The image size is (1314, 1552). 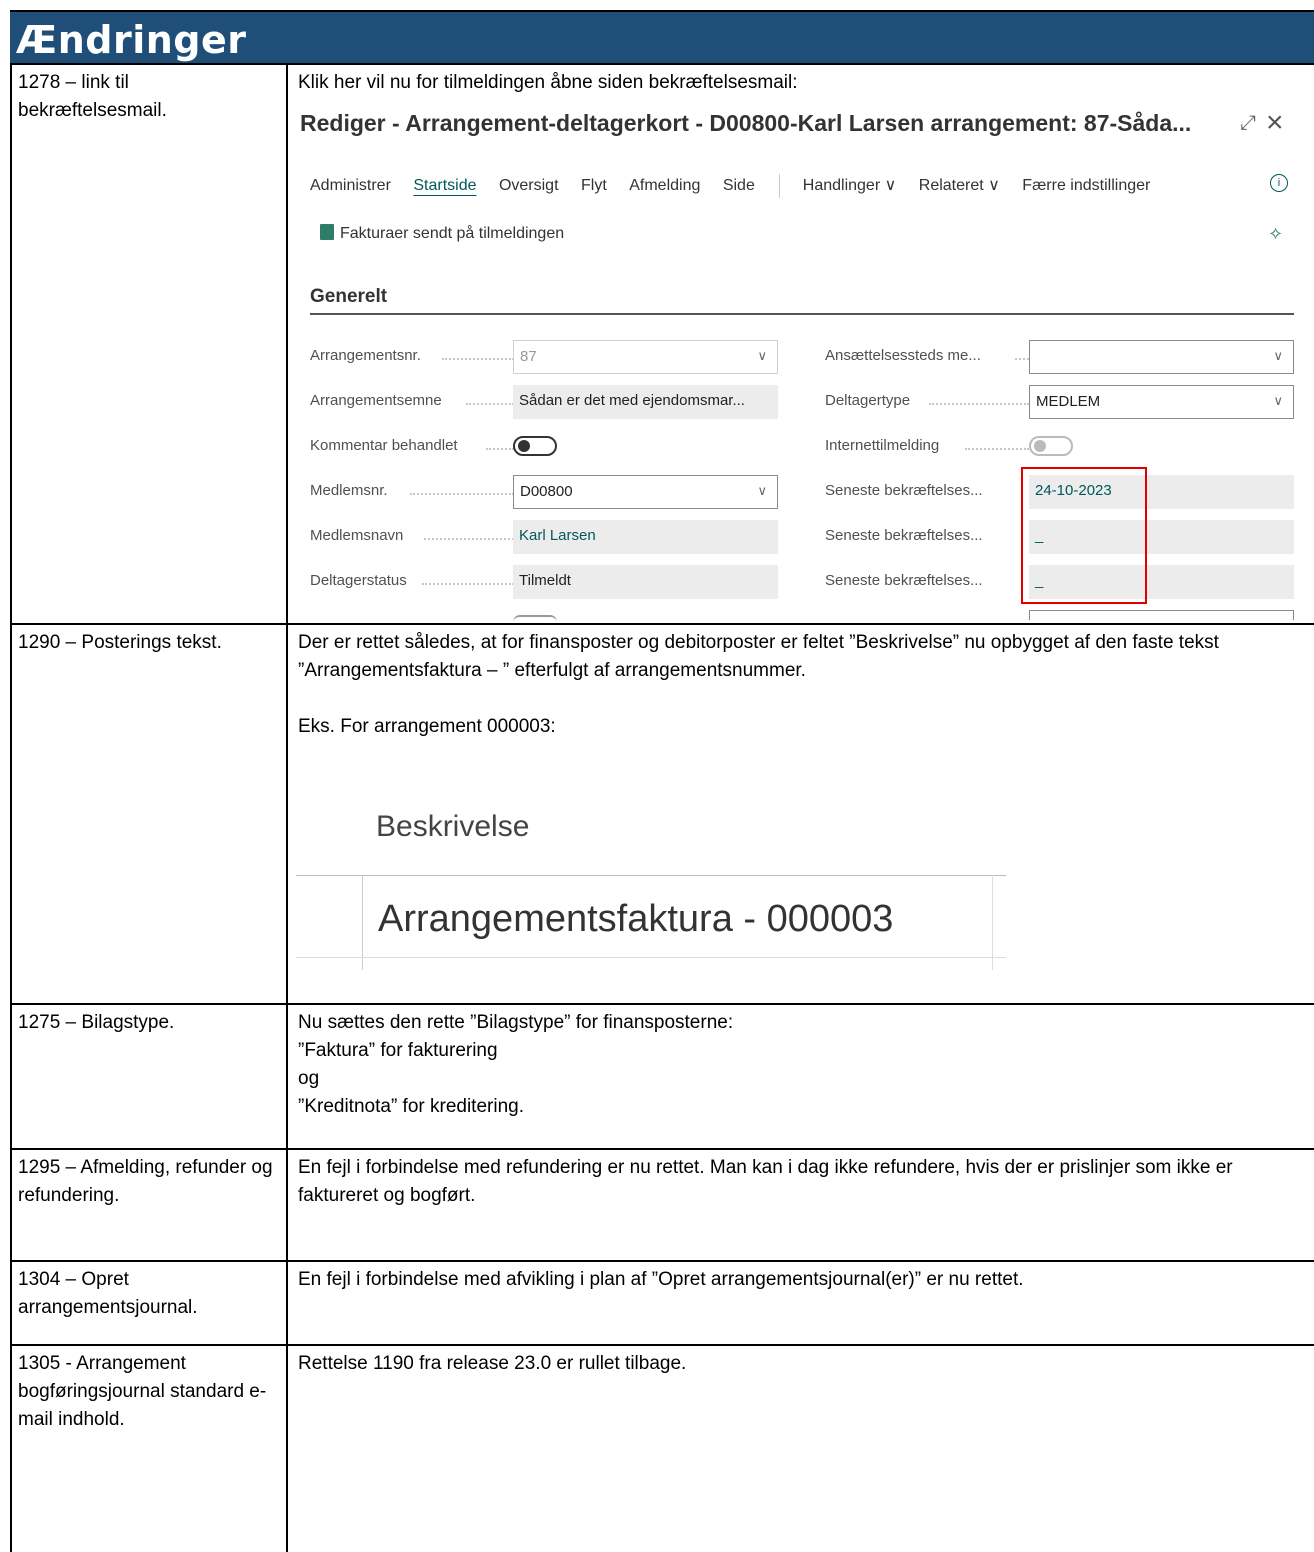 I want to click on field-internettilmelding: Internettilmelding, so click(x=1059, y=447).